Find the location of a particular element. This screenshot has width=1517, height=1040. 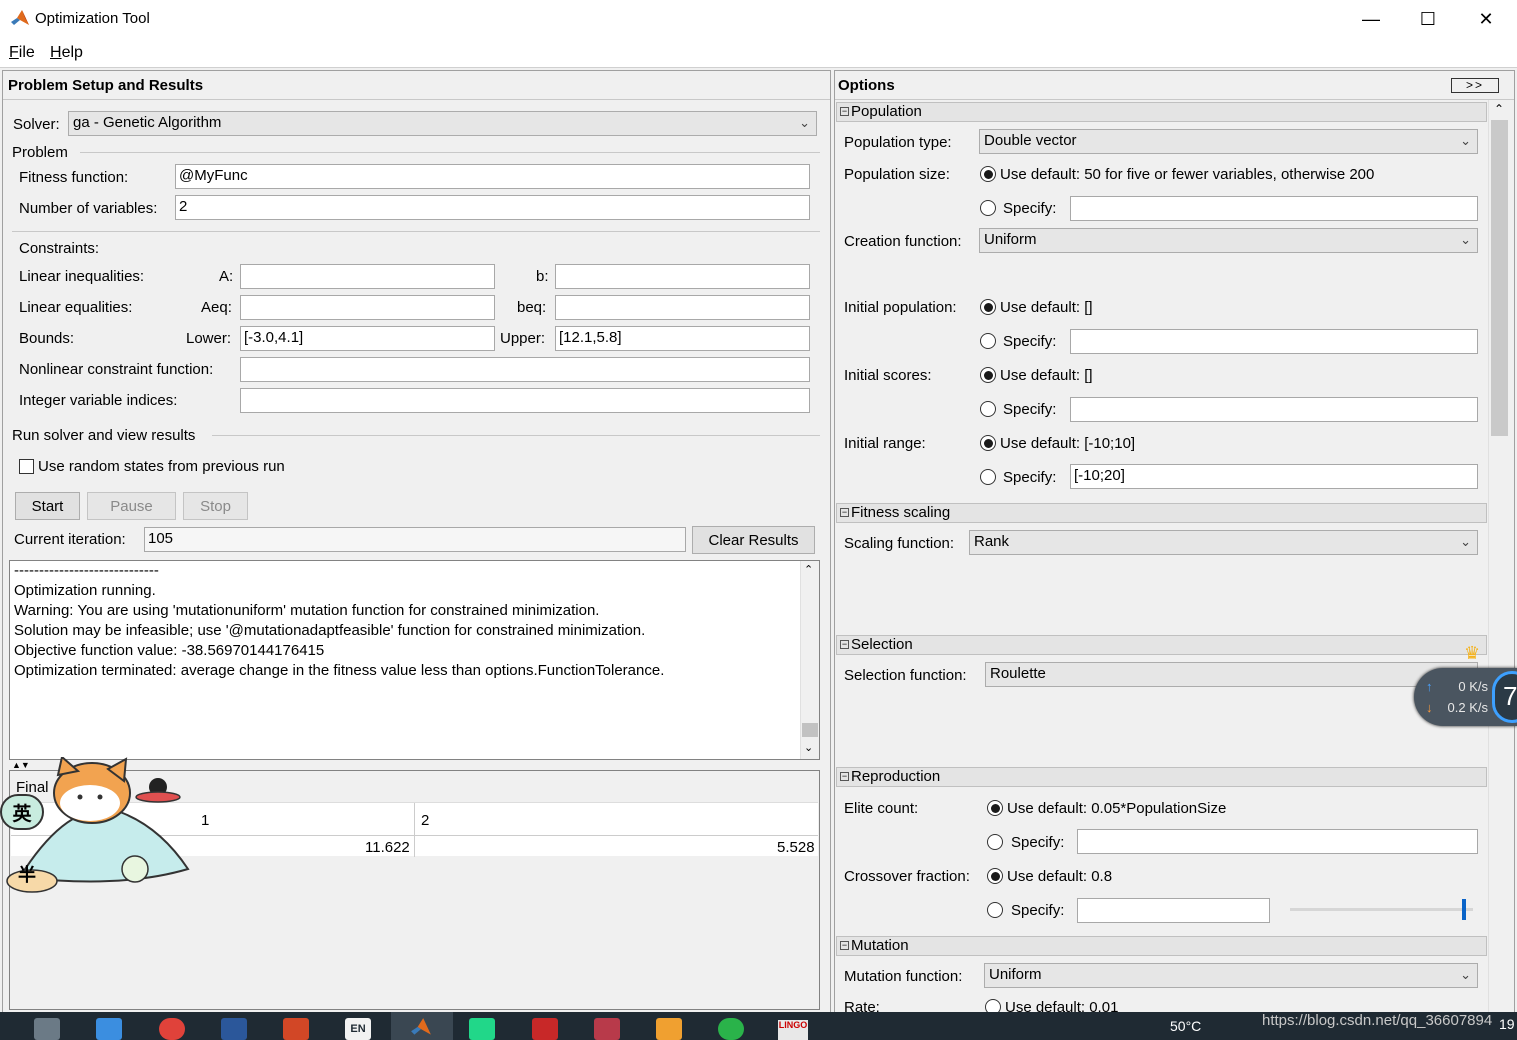

pause-button: Pause is located at coordinates (131, 506).